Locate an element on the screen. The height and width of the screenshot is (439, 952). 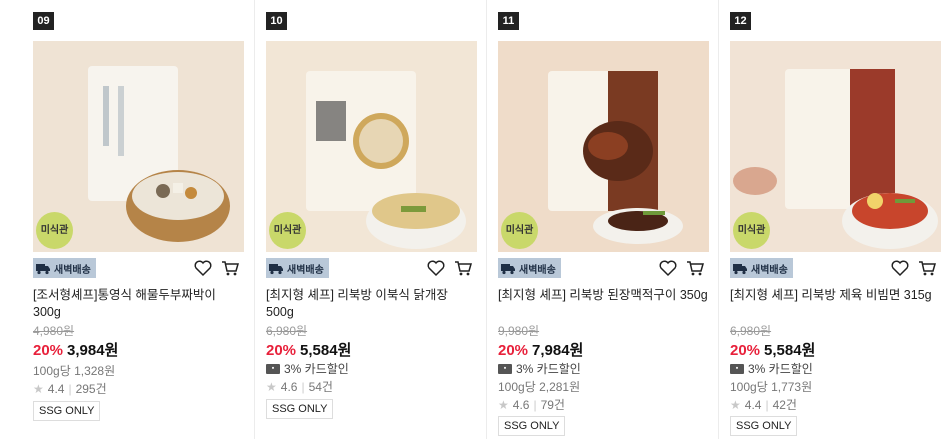
price-row: 20% 7,984원 is located at coordinates (540, 349).